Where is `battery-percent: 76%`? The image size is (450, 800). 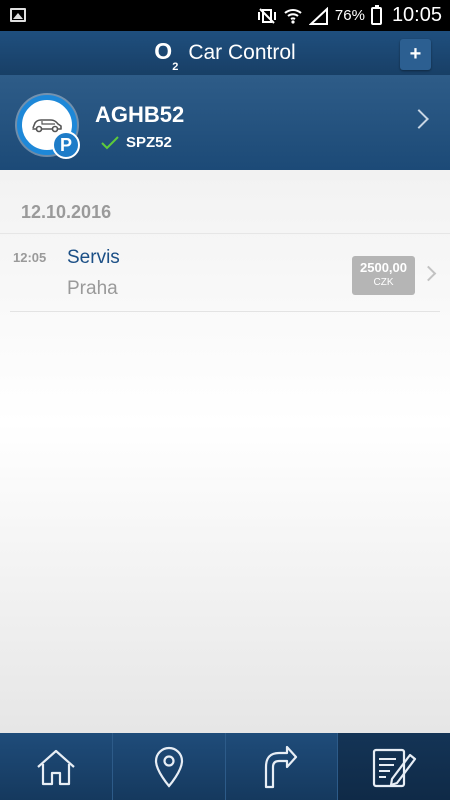
battery-percent: 76% is located at coordinates (349, 15).